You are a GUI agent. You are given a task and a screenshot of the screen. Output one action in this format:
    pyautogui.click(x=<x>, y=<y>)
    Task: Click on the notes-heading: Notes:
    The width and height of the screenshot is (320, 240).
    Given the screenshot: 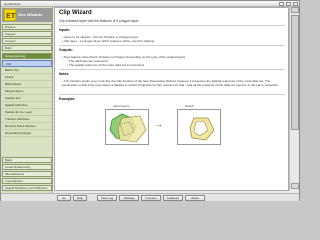 What is the action you would take?
    pyautogui.click(x=64, y=74)
    